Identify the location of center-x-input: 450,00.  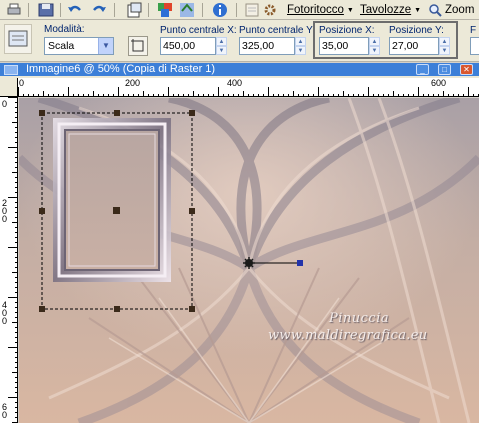
(188, 46).